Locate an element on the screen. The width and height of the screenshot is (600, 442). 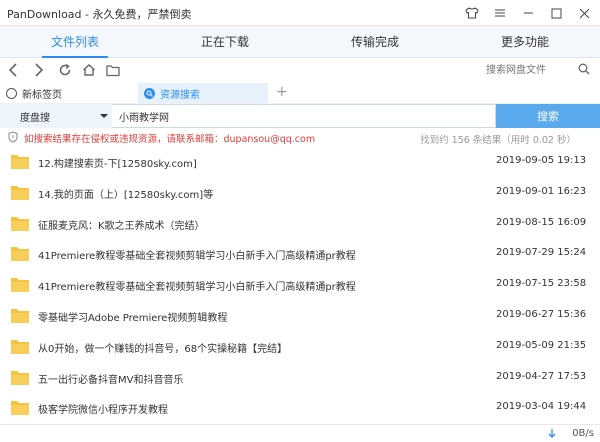
tab-label: 更多功能 is located at coordinates (524, 42).